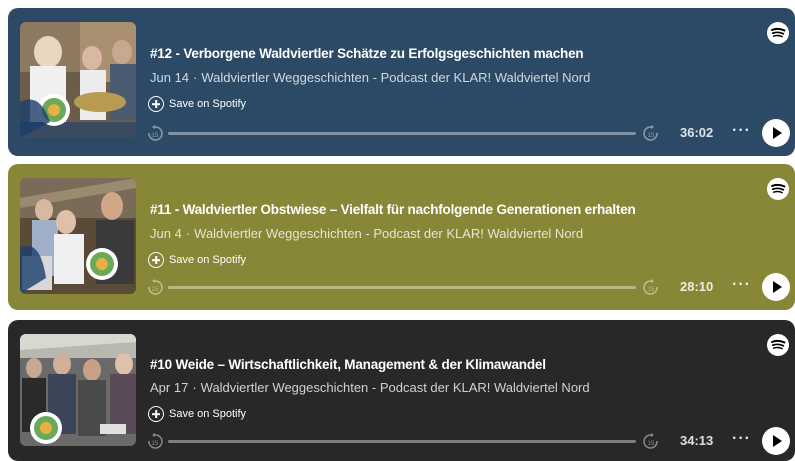 Image resolution: width=795 pixels, height=461 pixels. I want to click on player-controls: 15 15 34:13 ···, so click(468, 441).